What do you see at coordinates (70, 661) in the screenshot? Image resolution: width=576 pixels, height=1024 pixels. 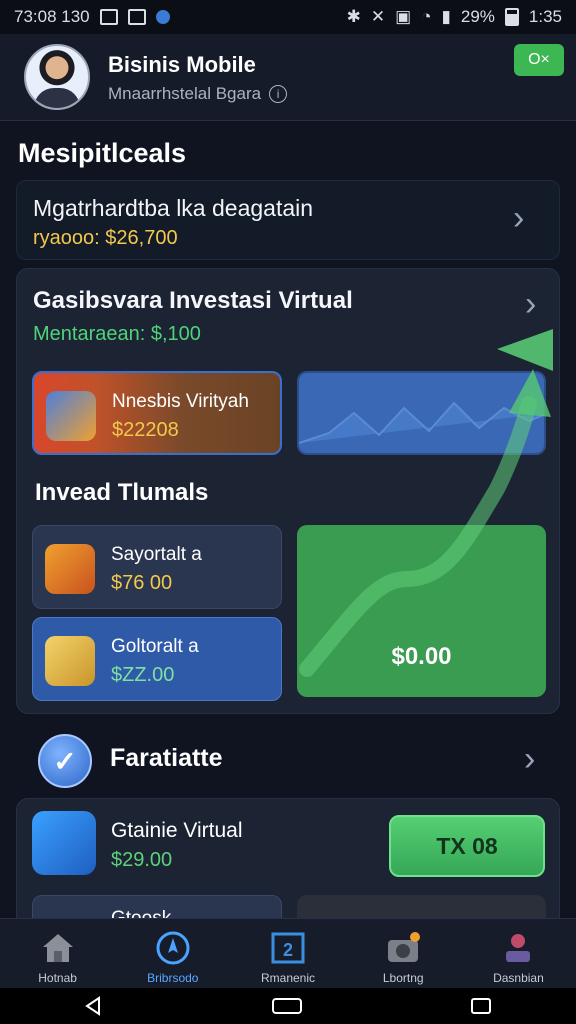 I see `coin-icon` at bounding box center [70, 661].